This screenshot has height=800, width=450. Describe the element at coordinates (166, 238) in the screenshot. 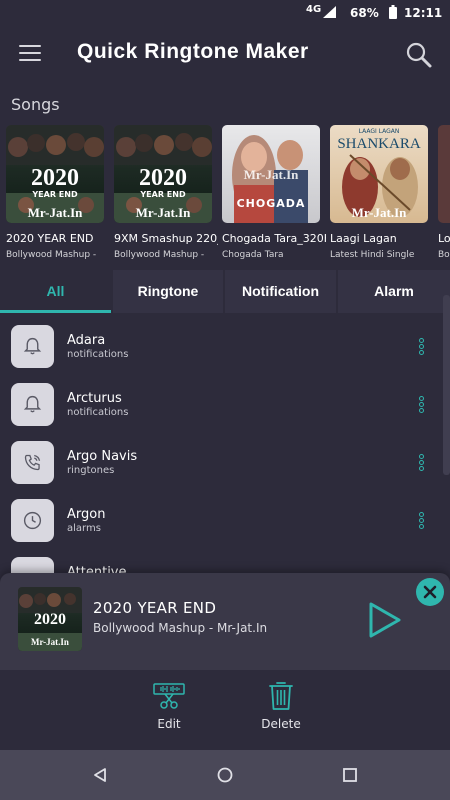

I see `song-title: 9XM Smashup 220_3` at that location.